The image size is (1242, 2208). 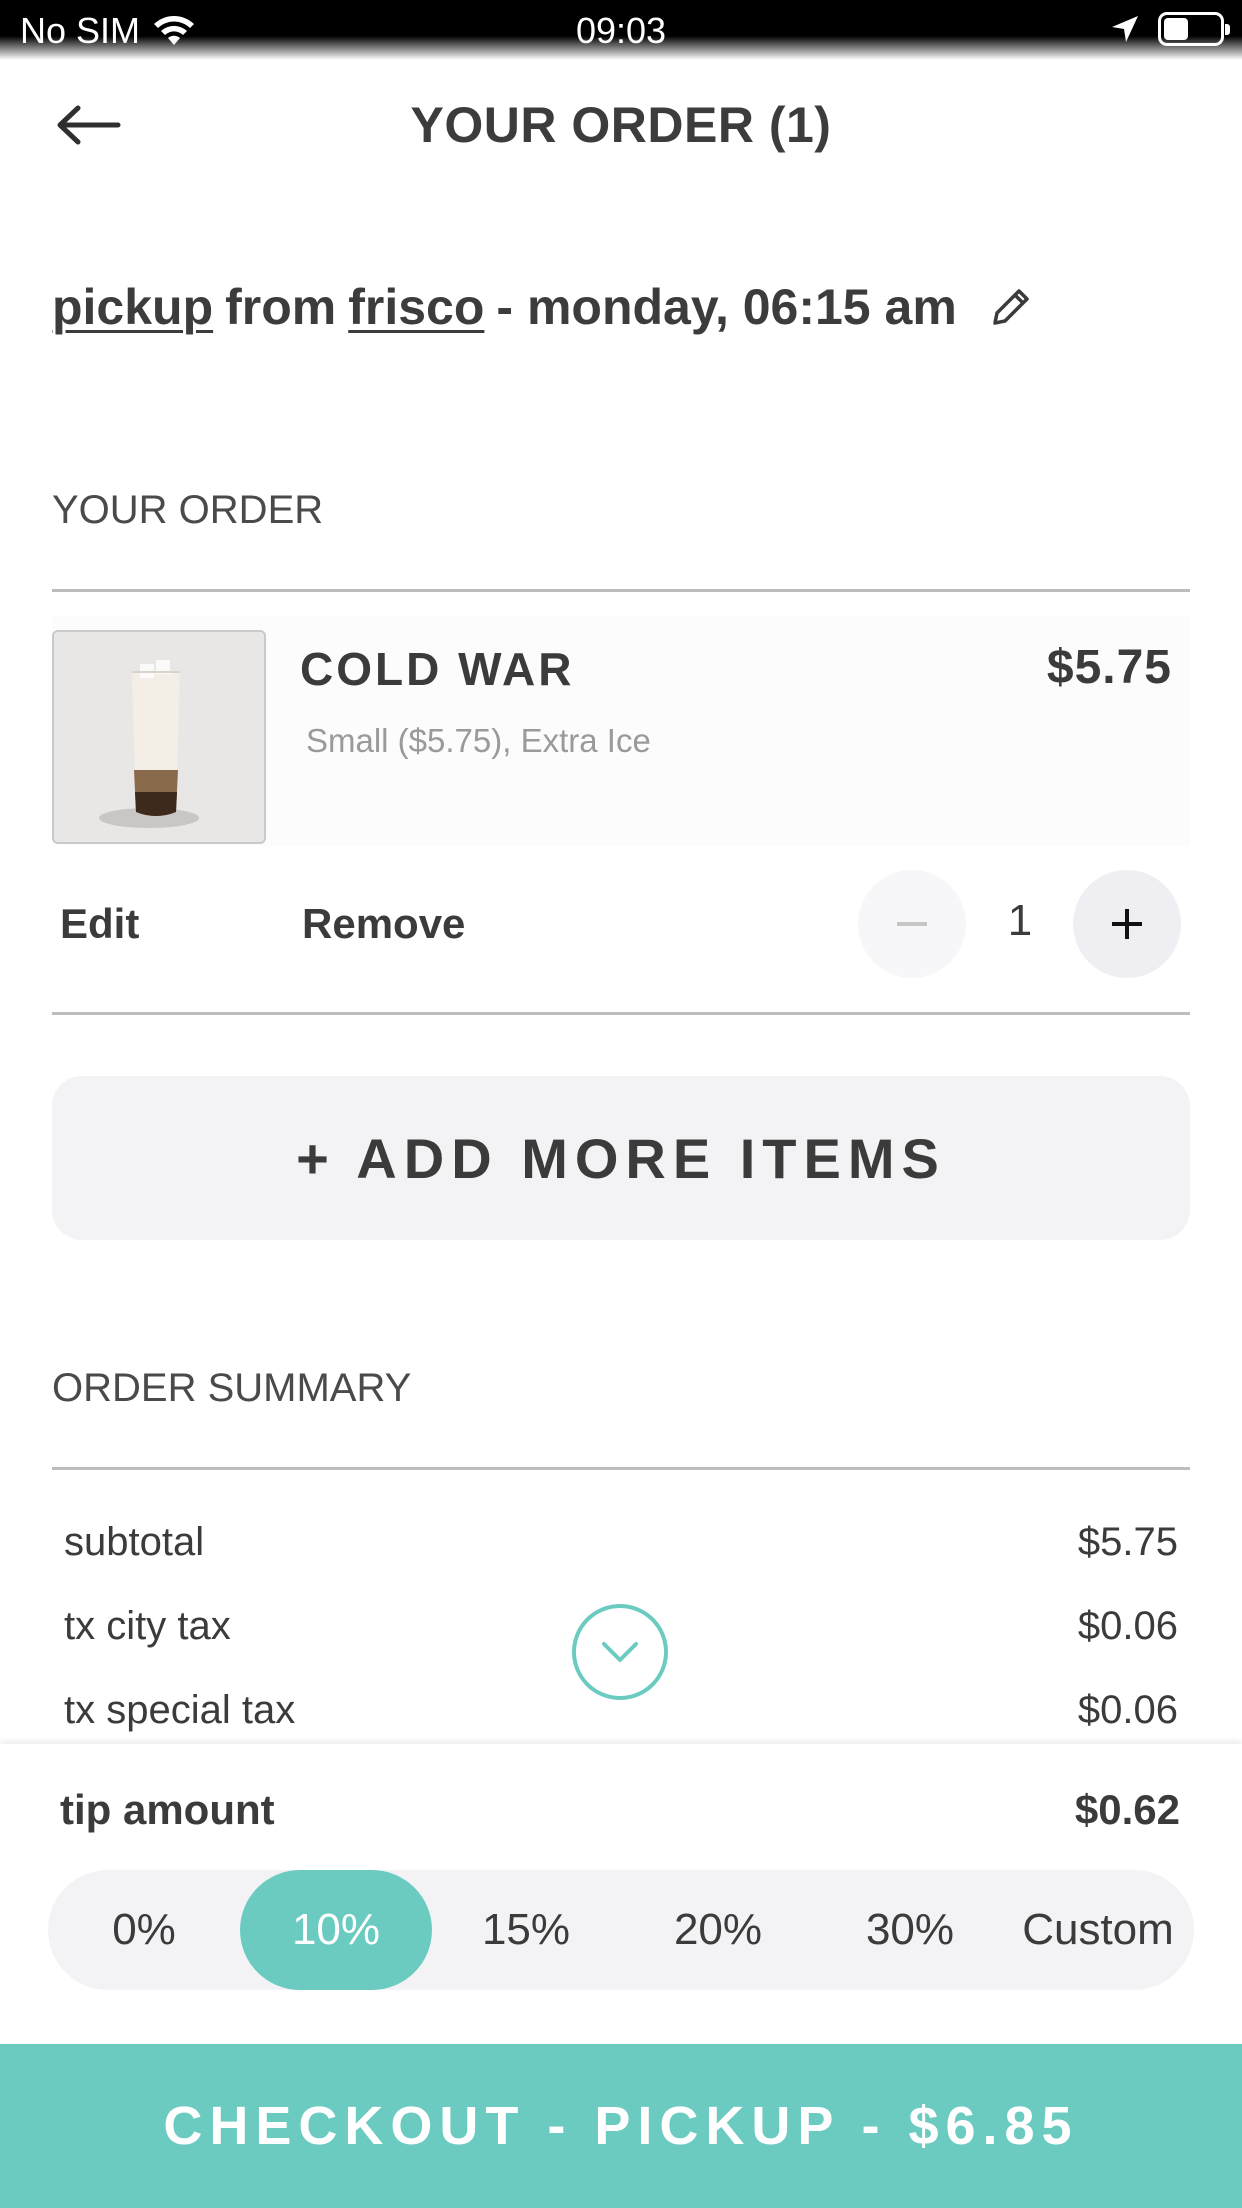 I want to click on summary-label: subtotal, so click(x=134, y=1542).